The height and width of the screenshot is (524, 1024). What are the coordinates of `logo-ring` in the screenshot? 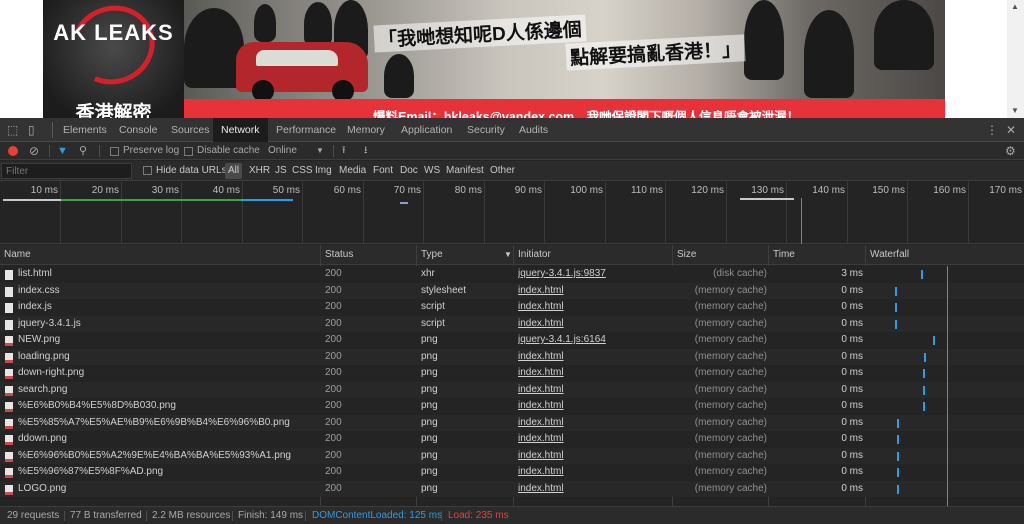 It's located at (113, 48).